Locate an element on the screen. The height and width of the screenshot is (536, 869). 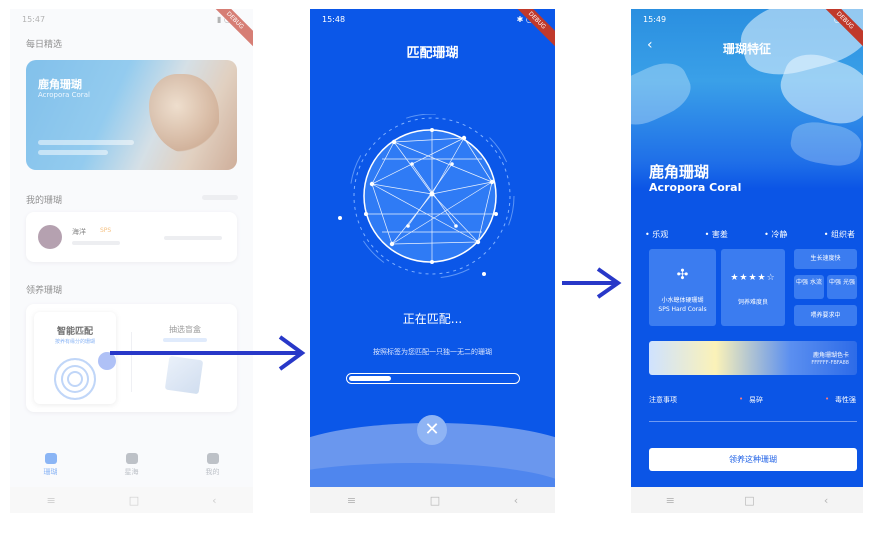
status-time: 15:48 is located at coordinates (334, 19).